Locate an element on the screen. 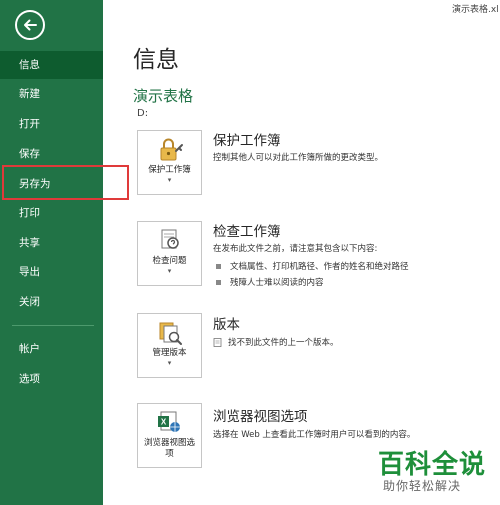 Image resolution: width=500 pixels, height=505 pixels. inspect-bullet-text: 残障人士难以阅读的内容 is located at coordinates (277, 283).